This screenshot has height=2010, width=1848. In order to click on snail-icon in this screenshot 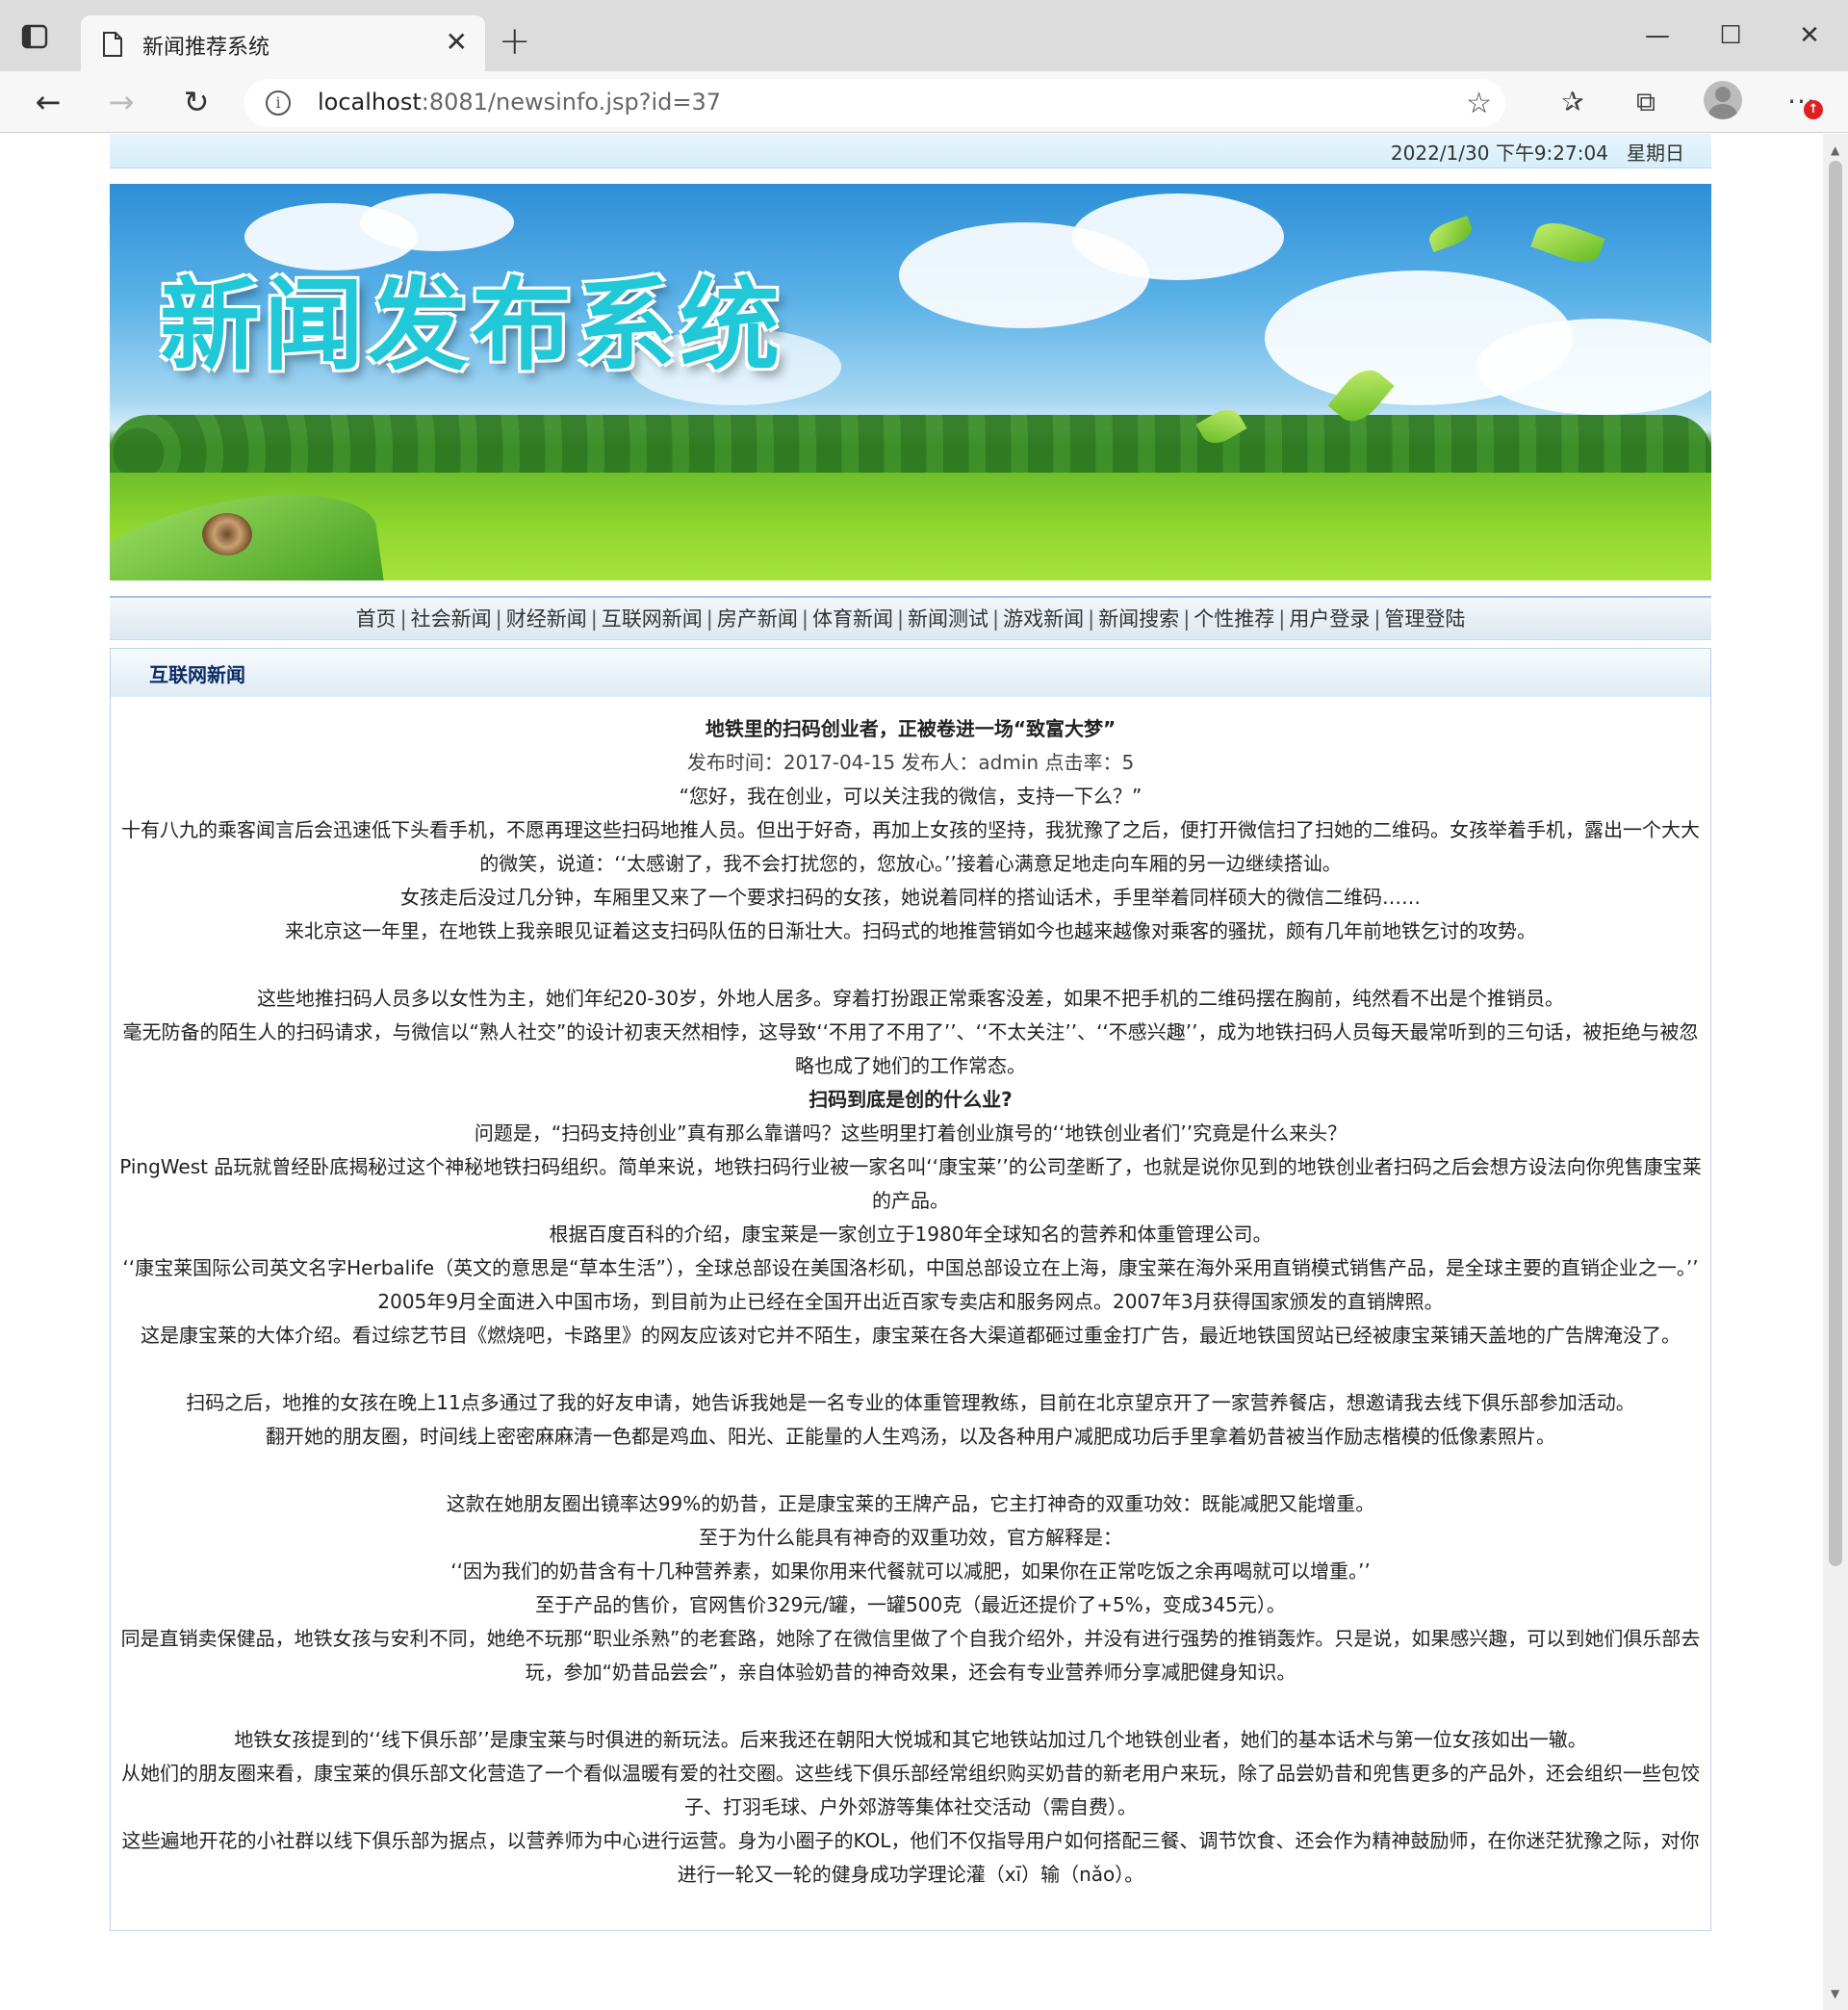, I will do `click(227, 534)`.